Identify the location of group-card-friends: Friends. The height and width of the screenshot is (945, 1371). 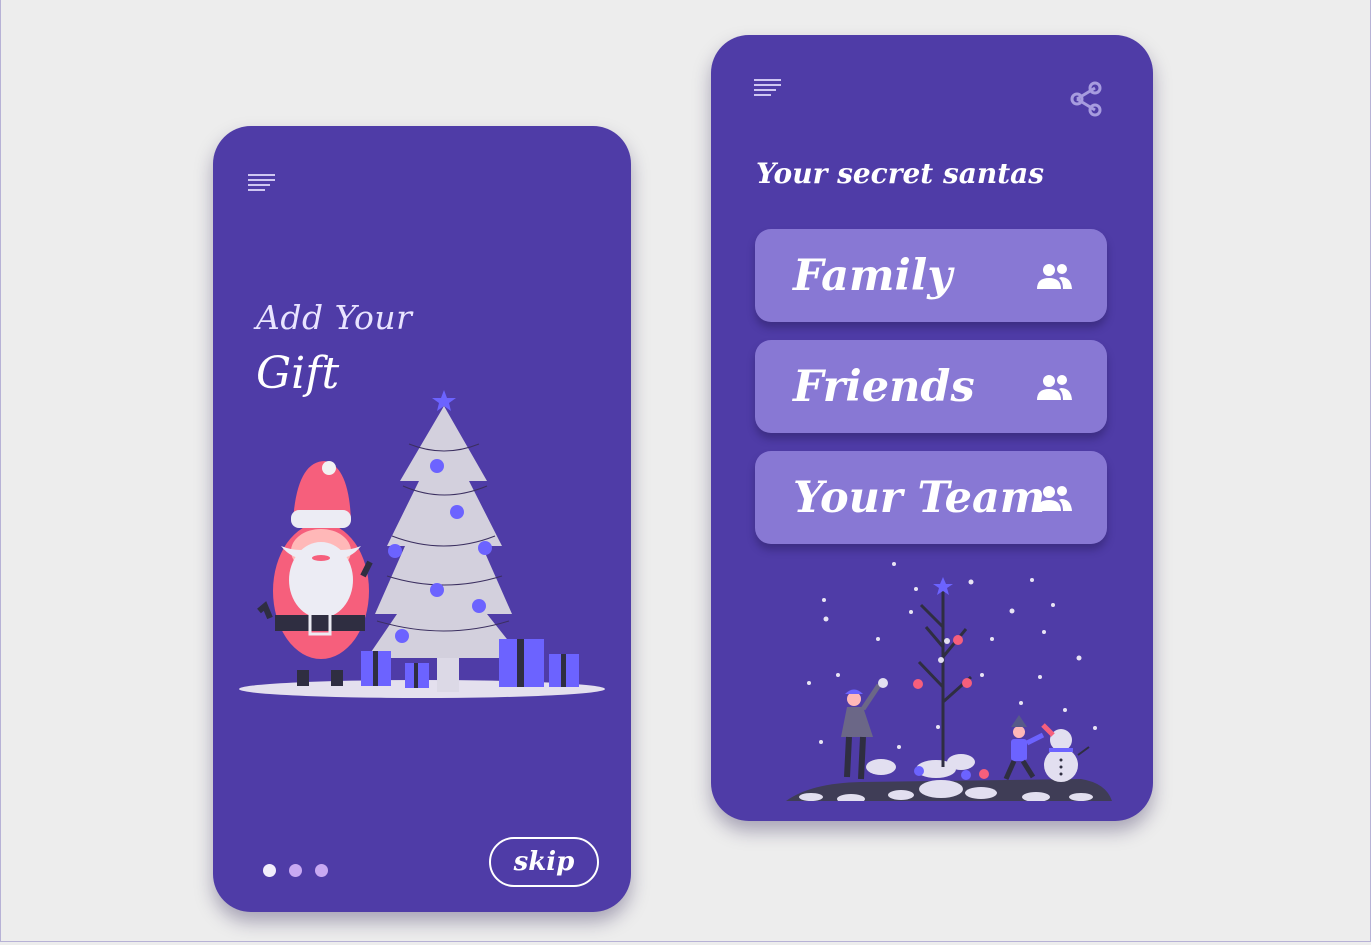
(931, 386).